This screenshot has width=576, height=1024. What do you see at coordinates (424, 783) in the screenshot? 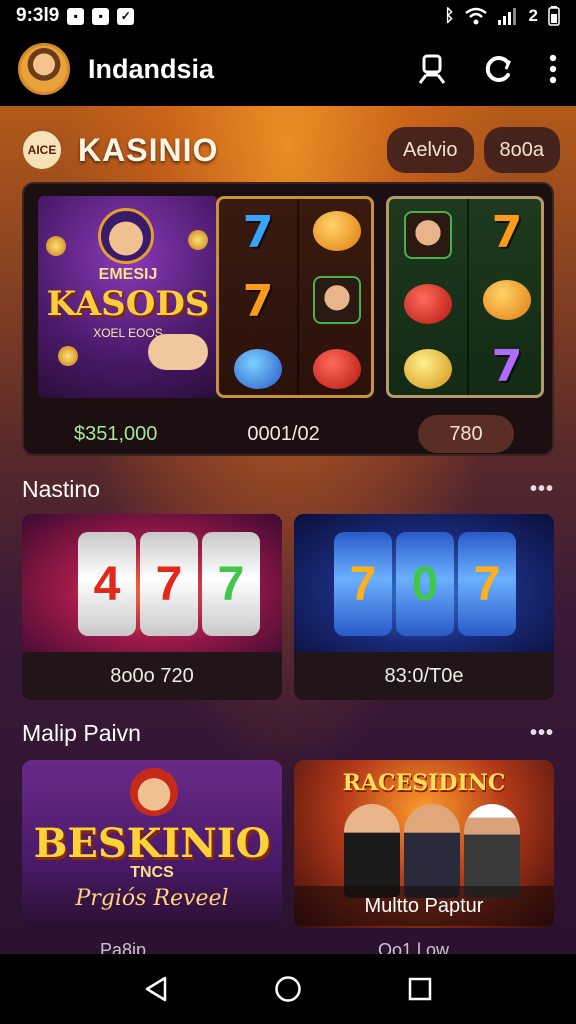
I see `poster-title: RACESIDINC` at bounding box center [424, 783].